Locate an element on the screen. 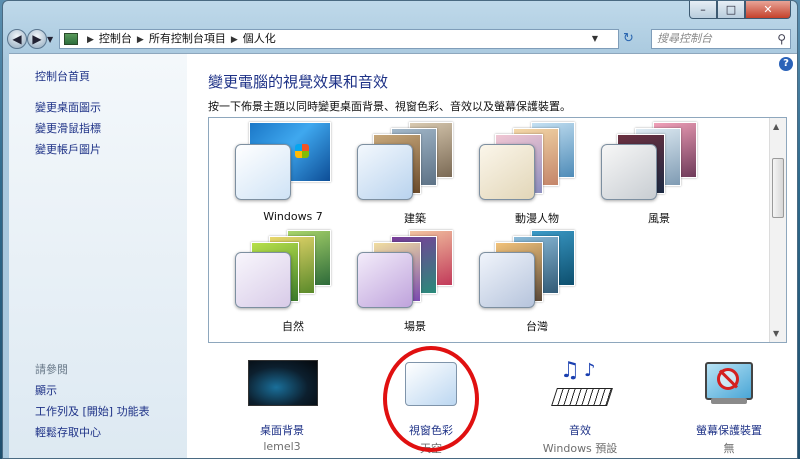 The height and width of the screenshot is (459, 800). scroll-down-icon: ▼ is located at coordinates (776, 333).